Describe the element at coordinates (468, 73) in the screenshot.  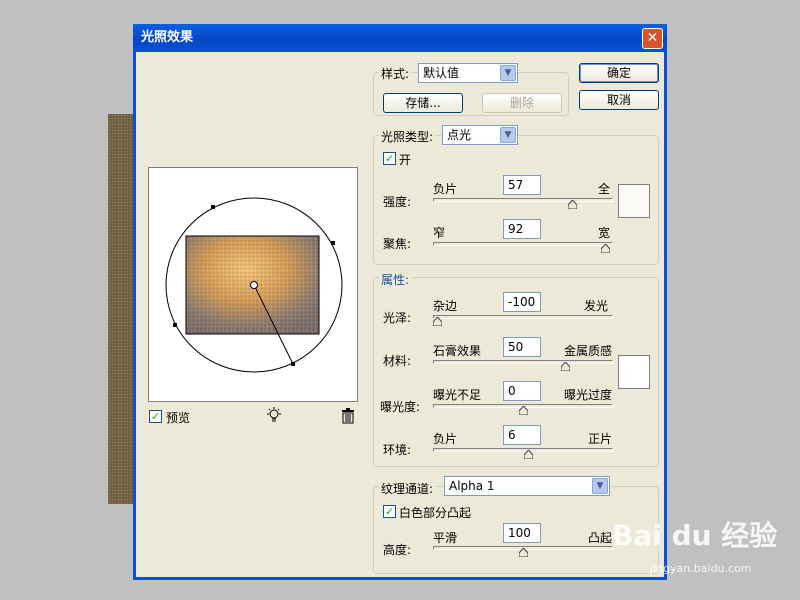
I see `style-select: 默认值 ▼` at that location.